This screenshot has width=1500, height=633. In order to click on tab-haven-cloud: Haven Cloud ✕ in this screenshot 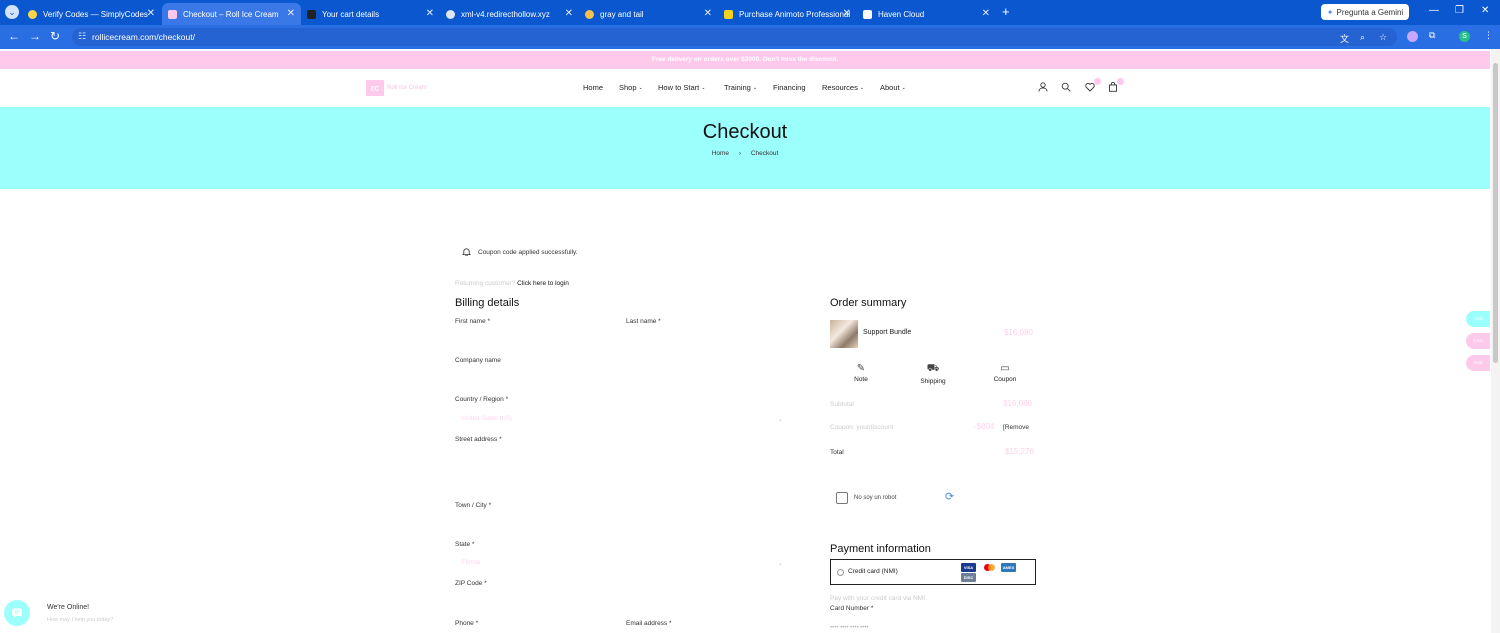, I will do `click(926, 14)`.